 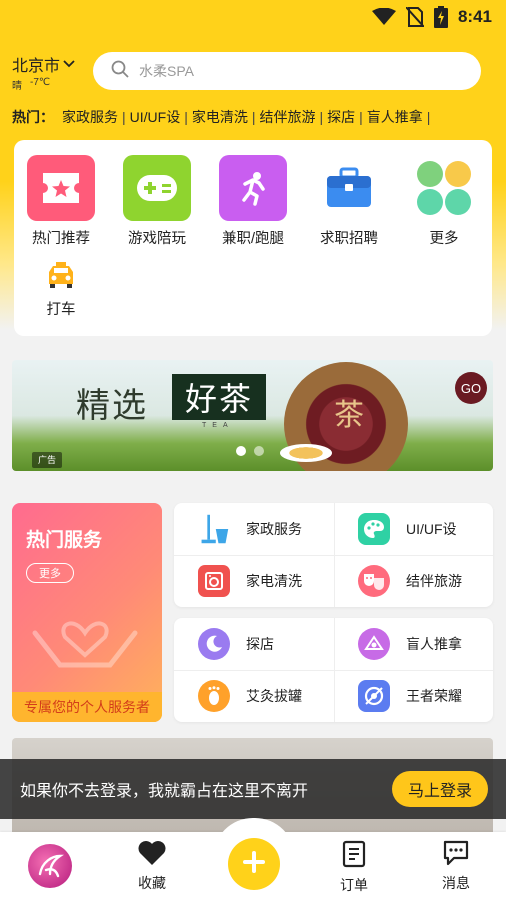 What do you see at coordinates (152, 855) in the screenshot?
I see `heart-icon` at bounding box center [152, 855].